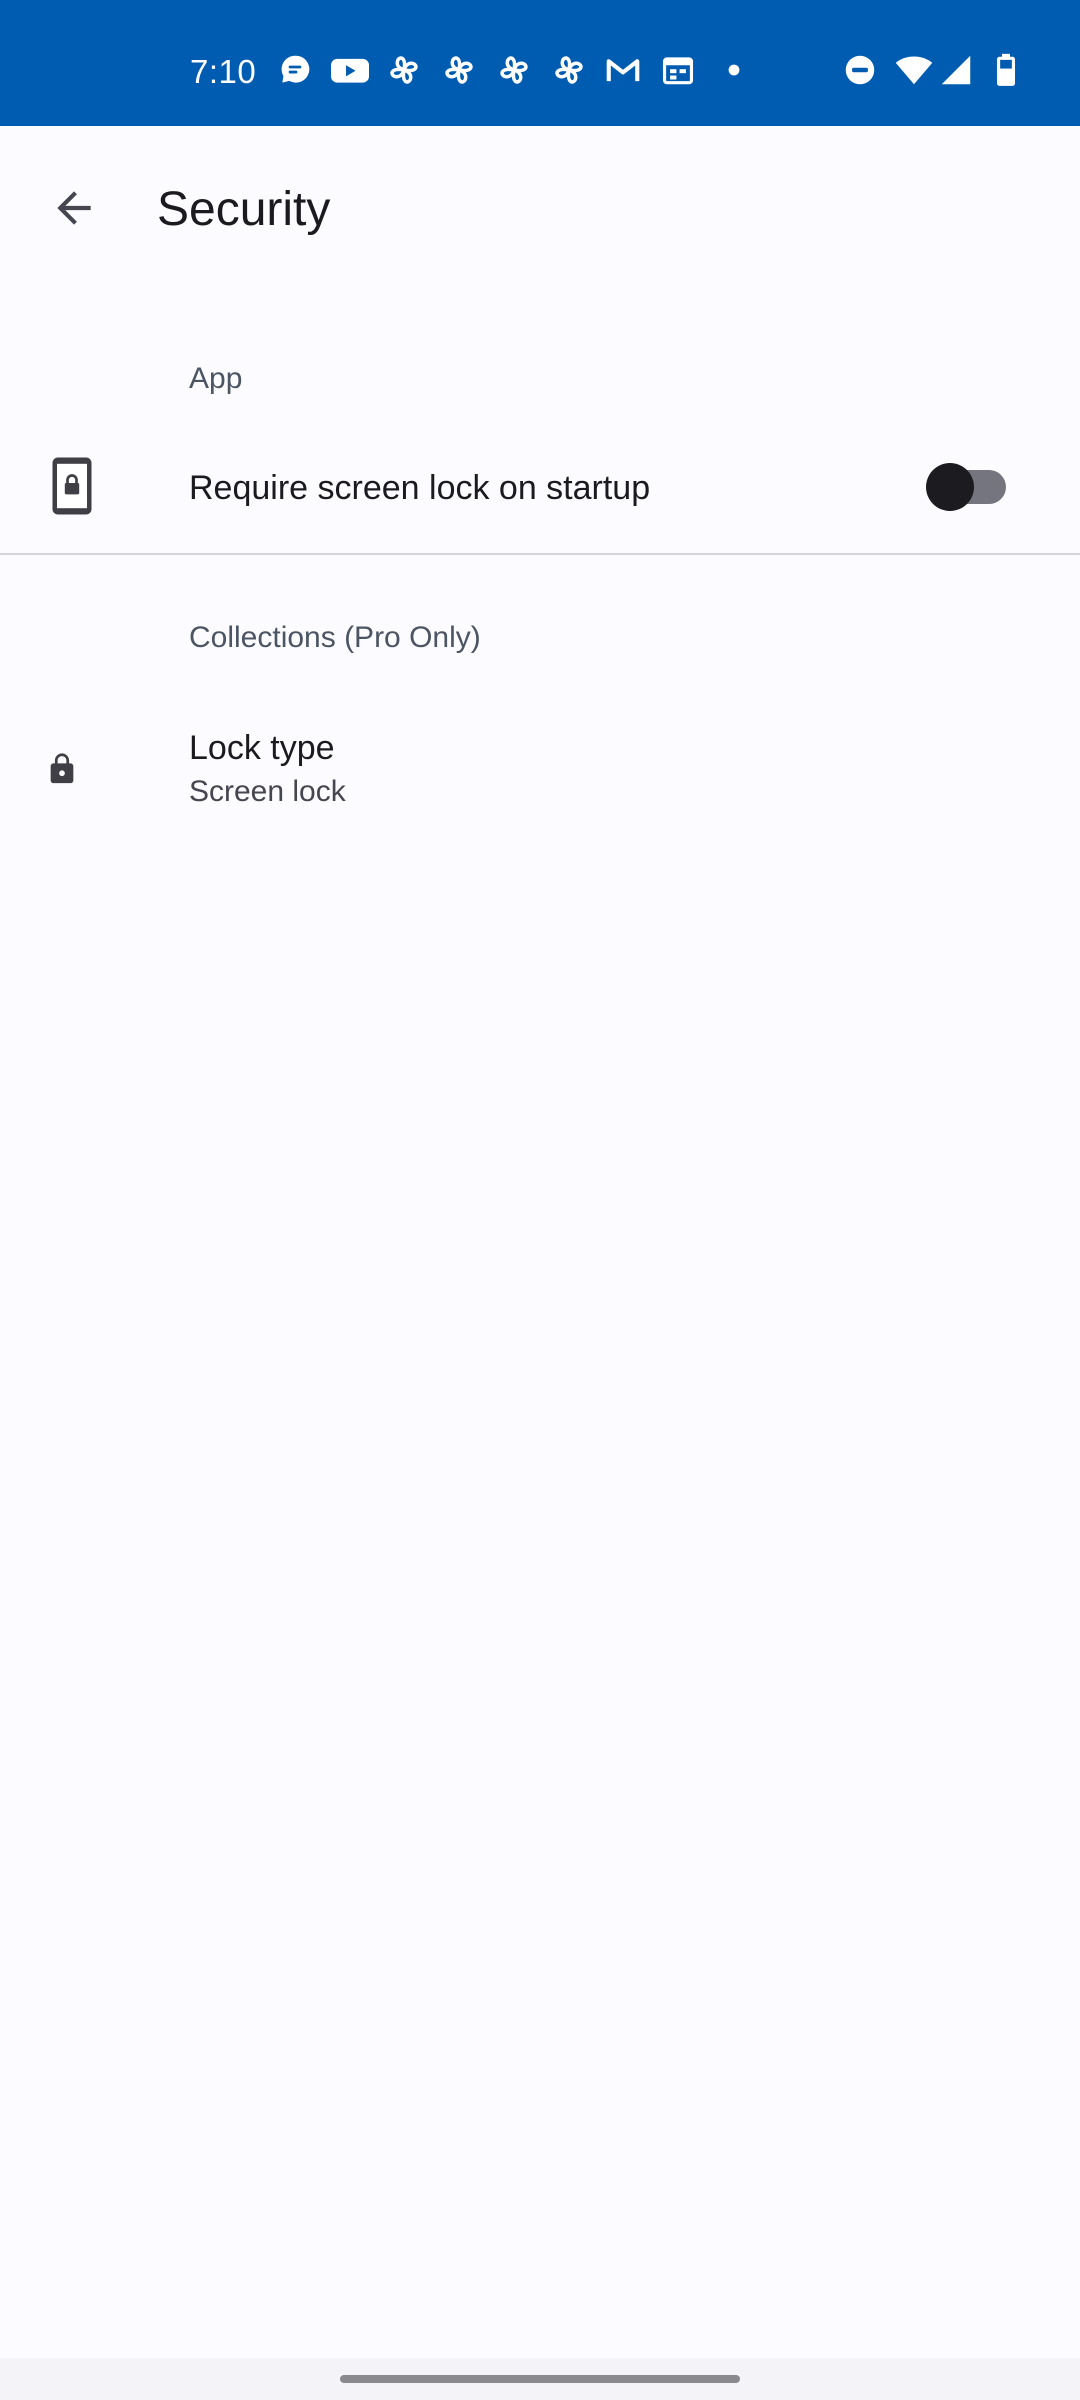  Describe the element at coordinates (267, 791) in the screenshot. I see `lock-type-summary: Screen lock` at that location.